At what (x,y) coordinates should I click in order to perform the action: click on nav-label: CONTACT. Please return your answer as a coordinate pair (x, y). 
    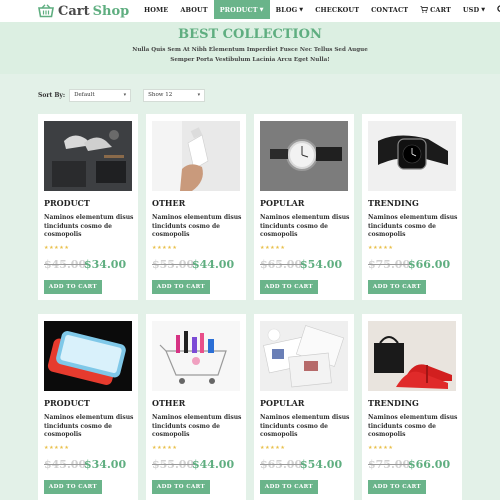
    Looking at the image, I should click on (390, 9).